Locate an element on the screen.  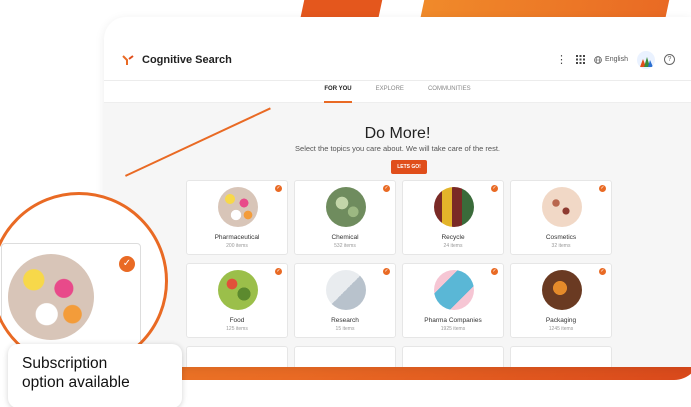
avatar is located at coordinates (646, 59).